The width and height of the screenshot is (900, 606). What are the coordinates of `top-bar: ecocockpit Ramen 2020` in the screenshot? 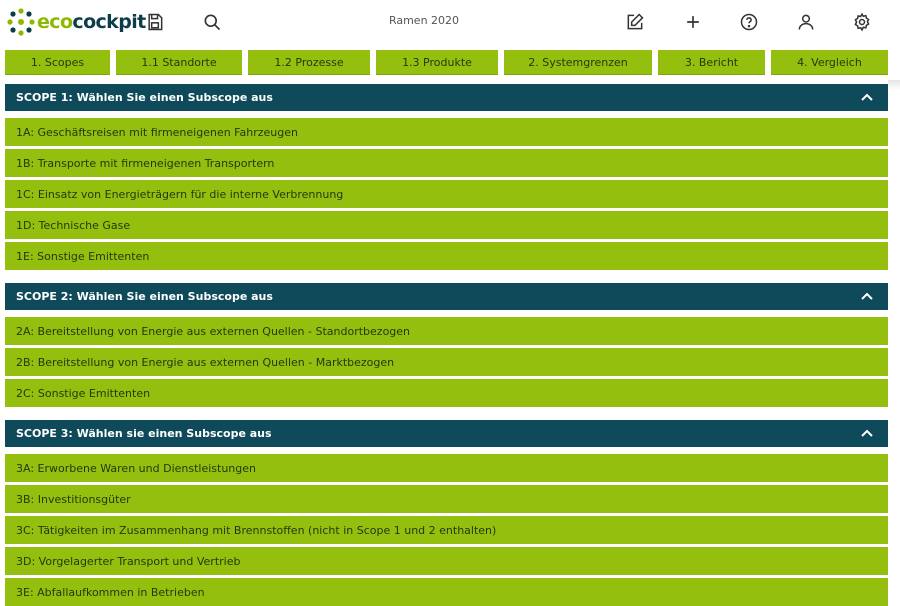 It's located at (450, 22).